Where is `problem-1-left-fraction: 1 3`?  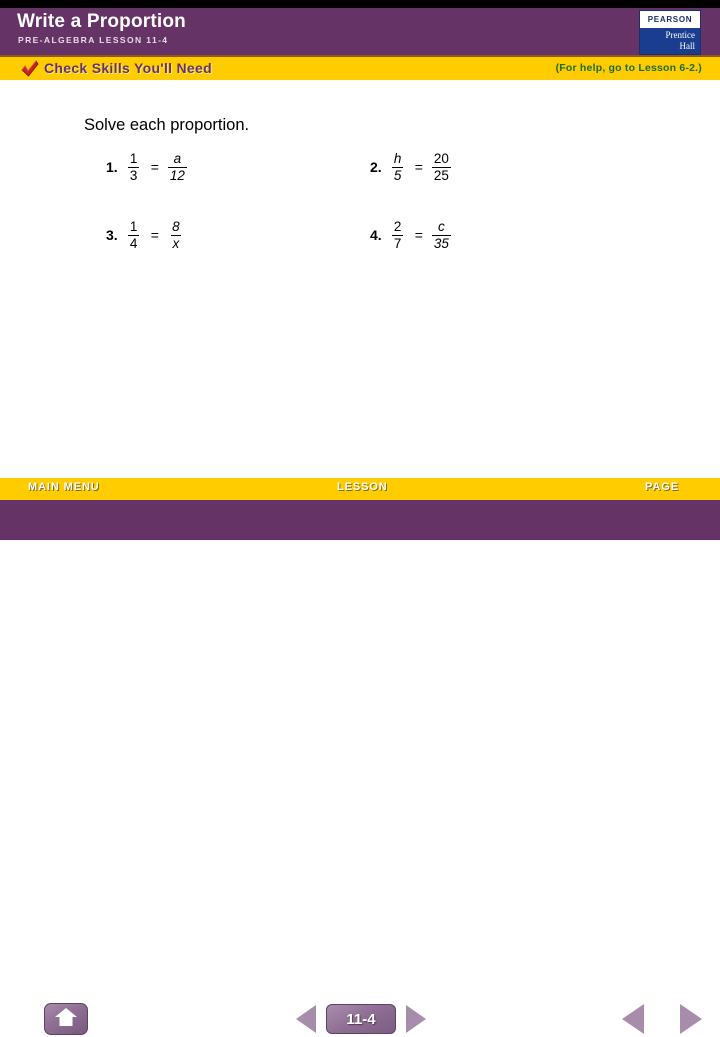 problem-1-left-fraction: 1 3 is located at coordinates (134, 167).